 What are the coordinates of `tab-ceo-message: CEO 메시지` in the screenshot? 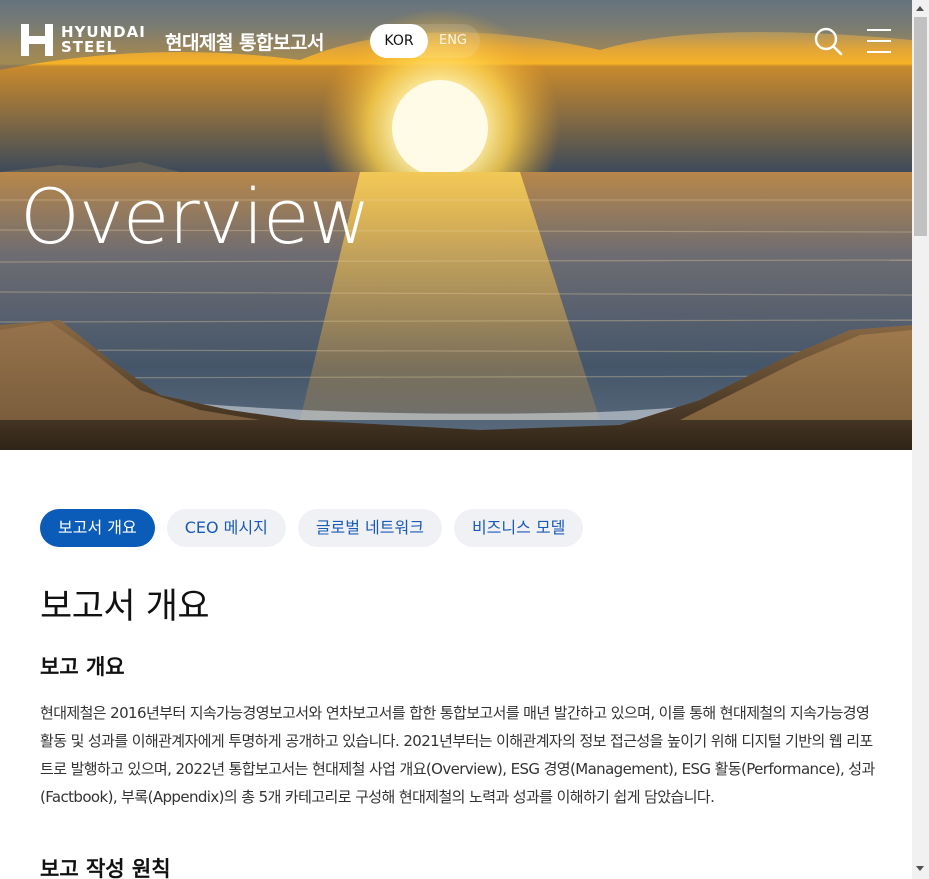 It's located at (226, 528).